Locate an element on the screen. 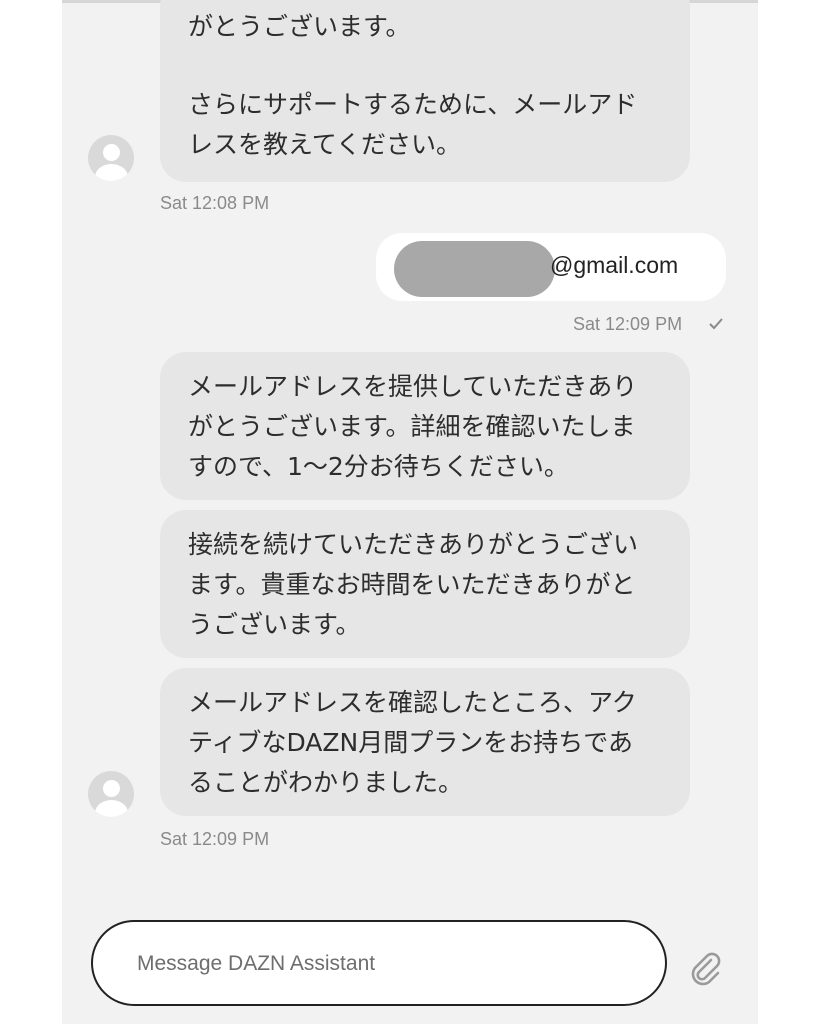  message-line: がとうございます。詳細を確認いたしま is located at coordinates (412, 426).